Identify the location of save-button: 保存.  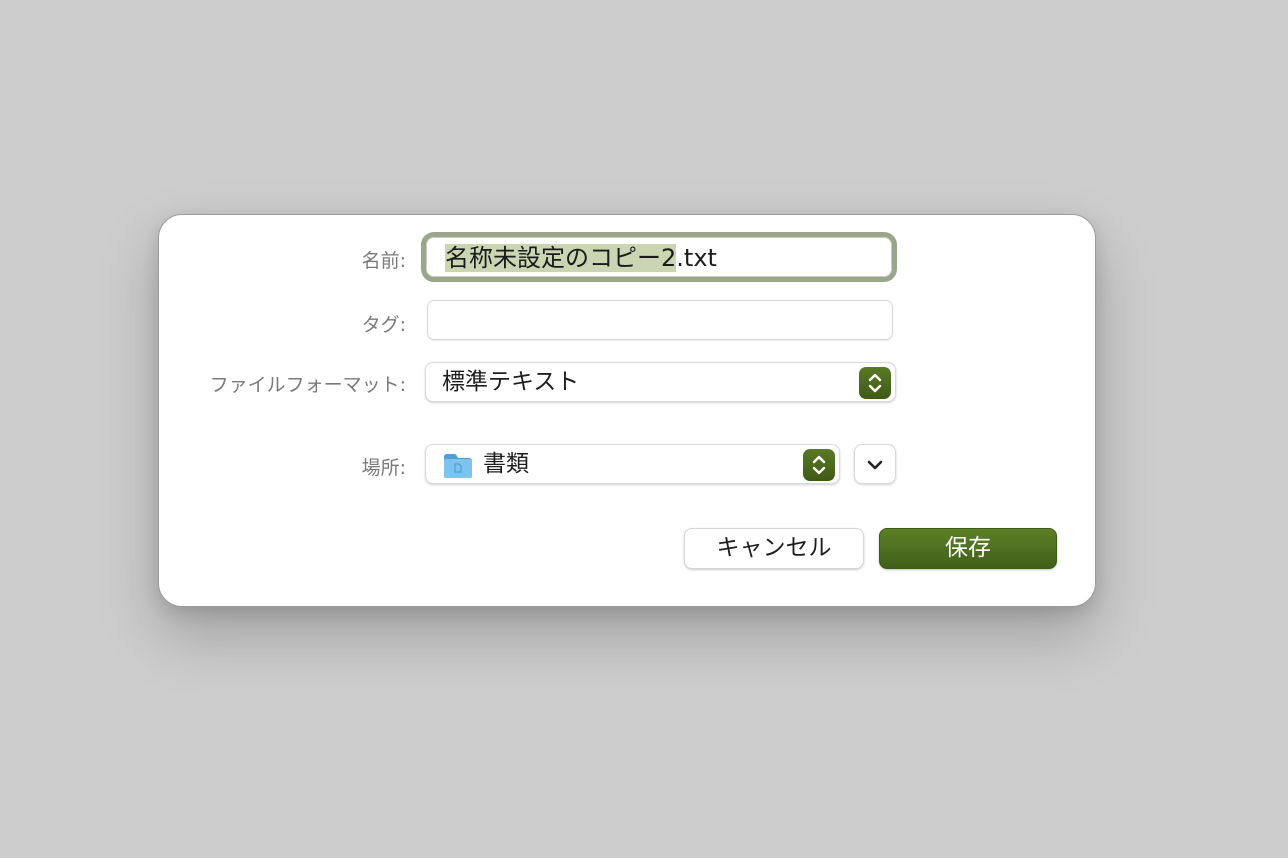
(968, 548).